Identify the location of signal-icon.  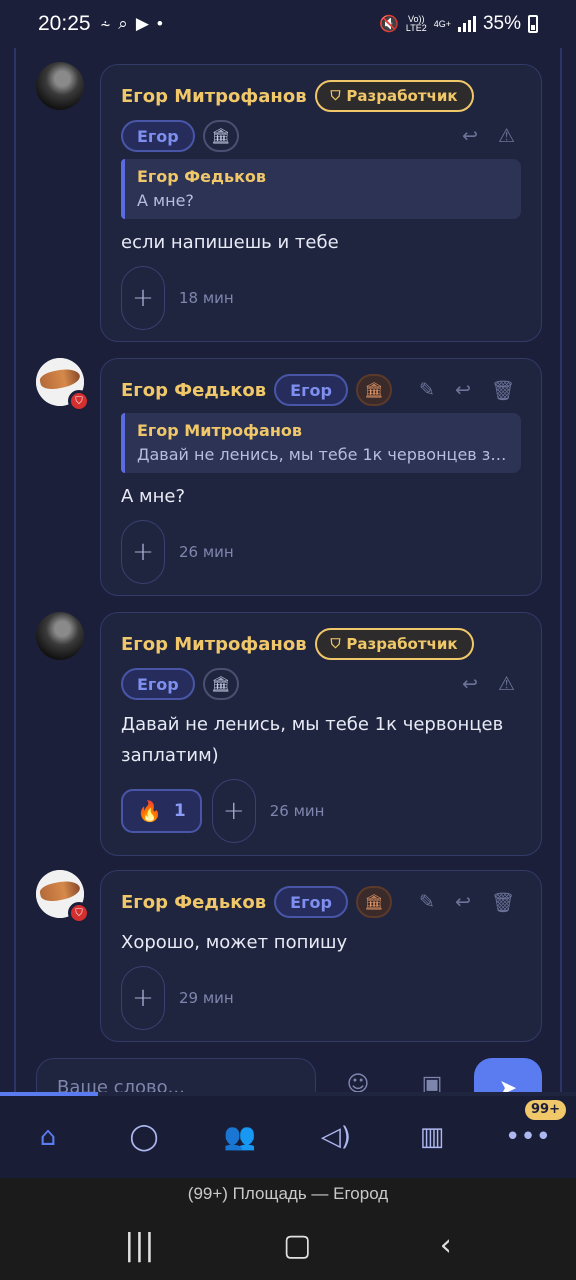
(466, 24).